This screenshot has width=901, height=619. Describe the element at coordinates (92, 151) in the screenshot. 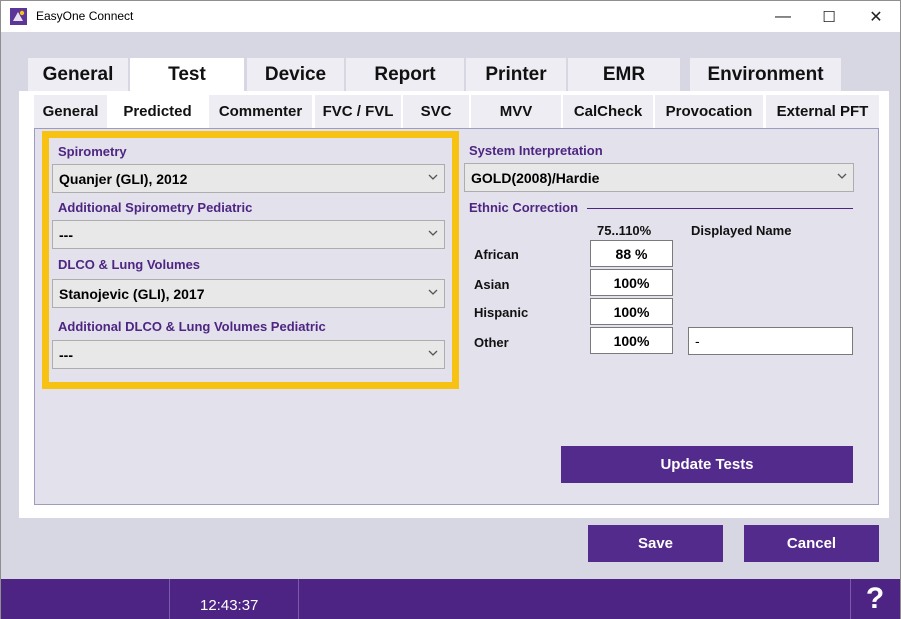

I see `spirometry-label: Spirometry` at that location.